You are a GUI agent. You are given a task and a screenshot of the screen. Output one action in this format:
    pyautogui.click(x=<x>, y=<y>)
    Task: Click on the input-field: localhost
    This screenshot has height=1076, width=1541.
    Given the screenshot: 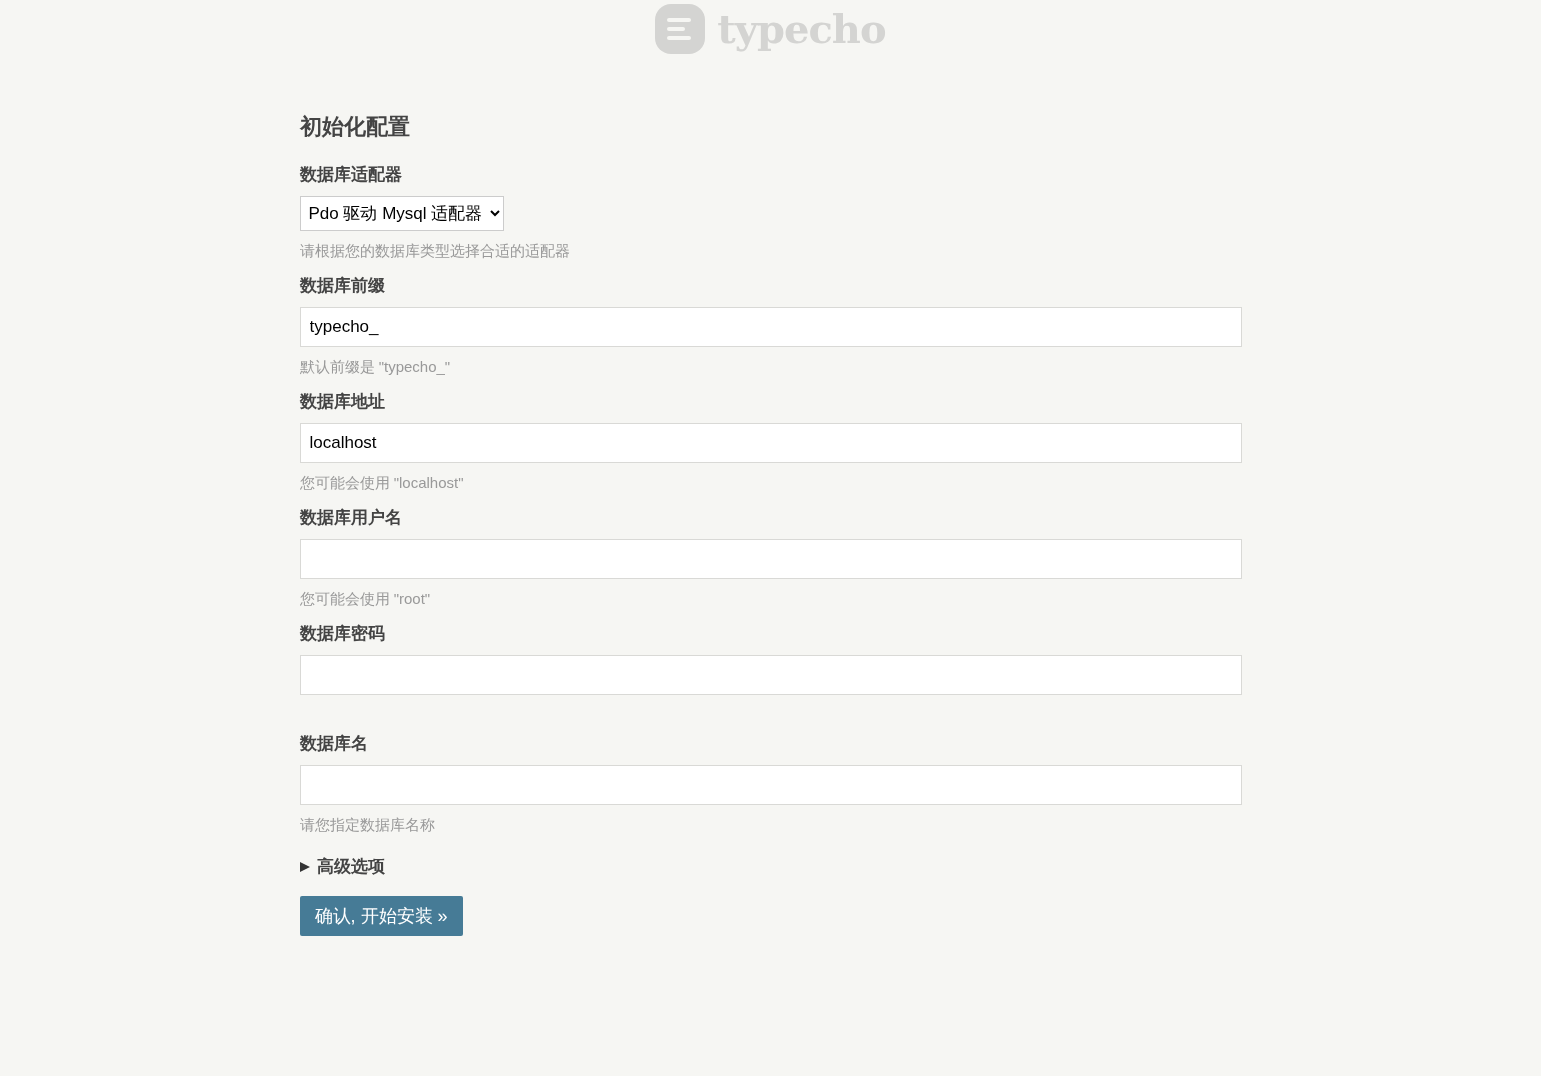 What is the action you would take?
    pyautogui.click(x=770, y=443)
    